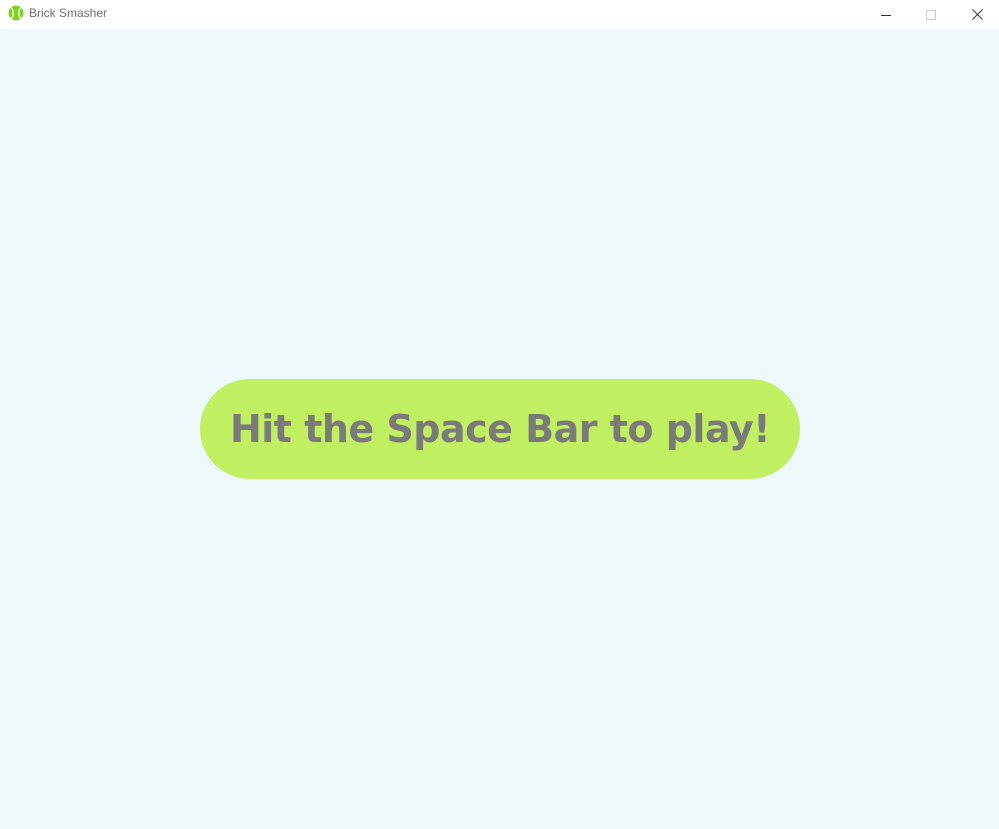  I want to click on window-title: Brick Smasher, so click(68, 13).